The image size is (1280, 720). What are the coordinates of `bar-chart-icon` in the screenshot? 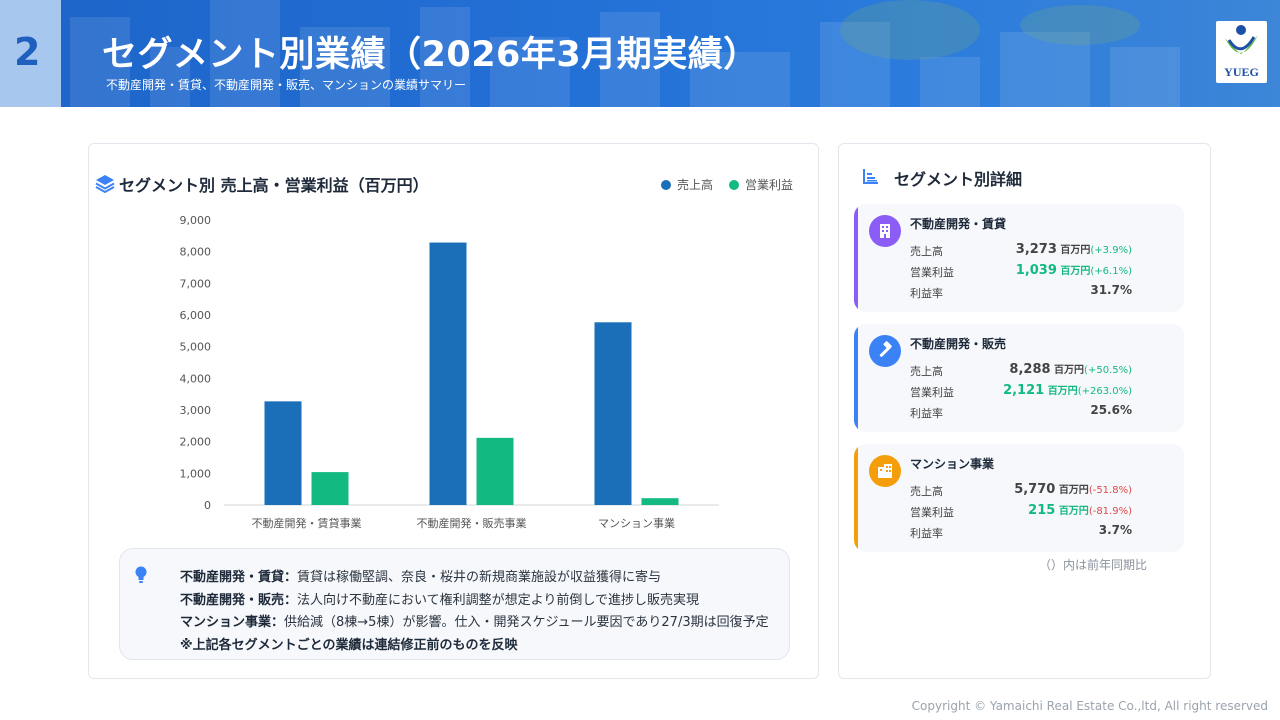 It's located at (870, 176).